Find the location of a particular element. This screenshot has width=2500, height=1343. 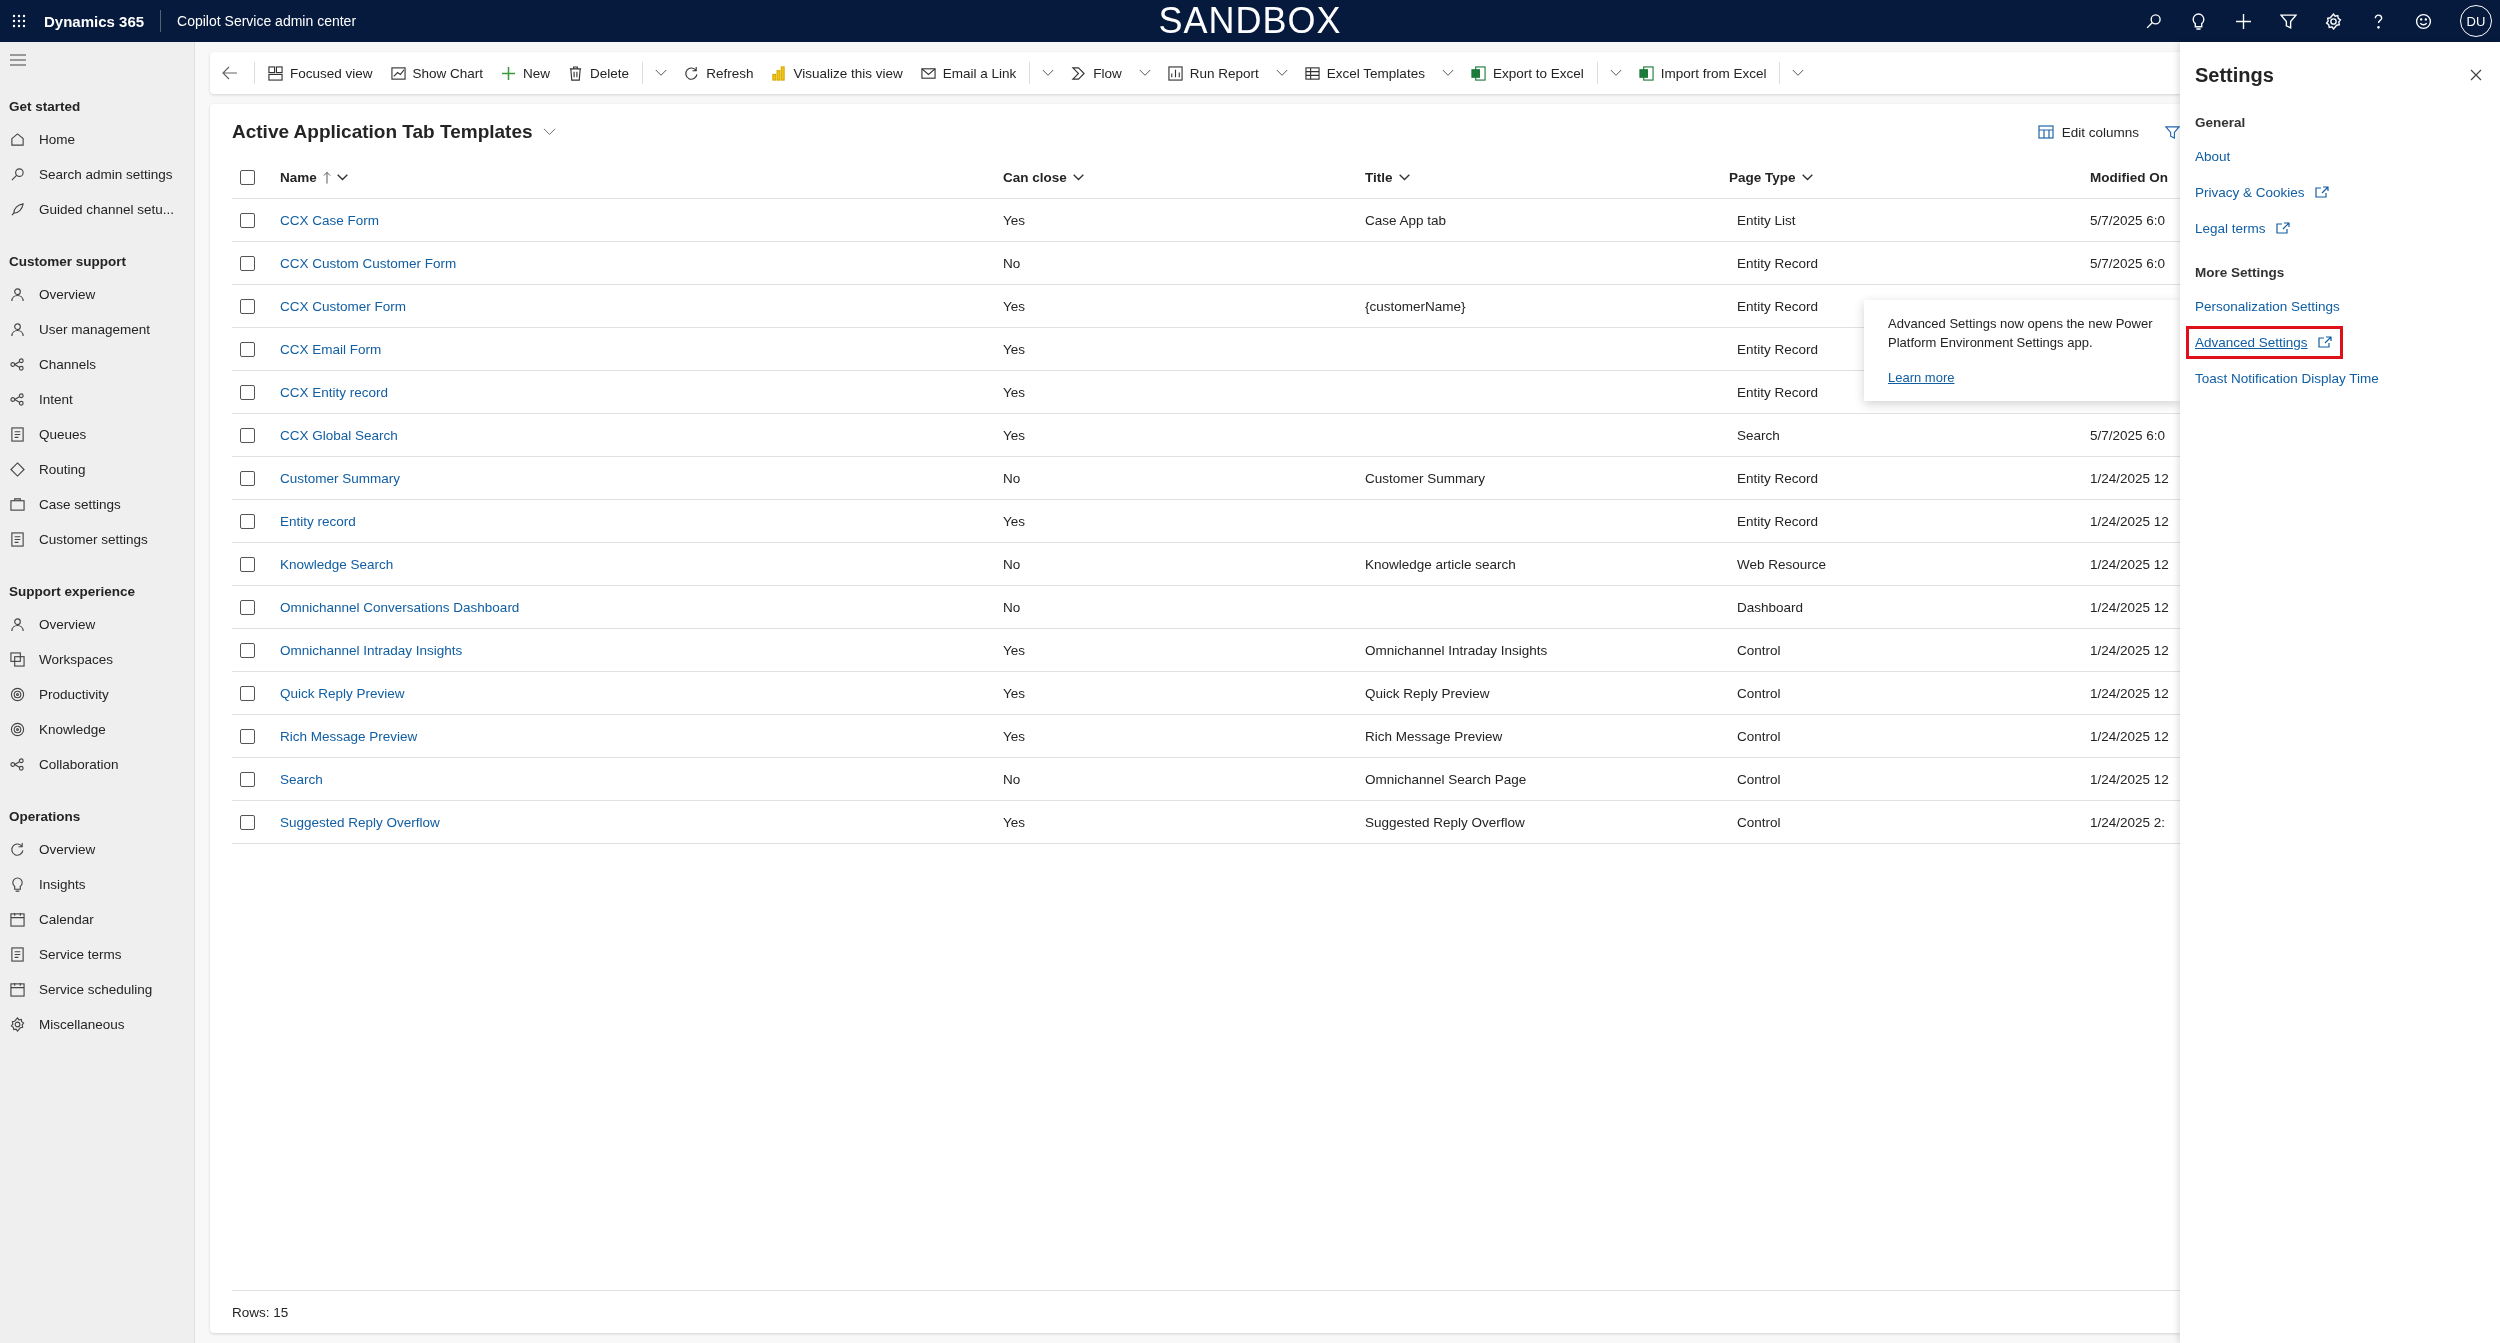

record-link: Suggested Reply Overflow is located at coordinates (360, 822).